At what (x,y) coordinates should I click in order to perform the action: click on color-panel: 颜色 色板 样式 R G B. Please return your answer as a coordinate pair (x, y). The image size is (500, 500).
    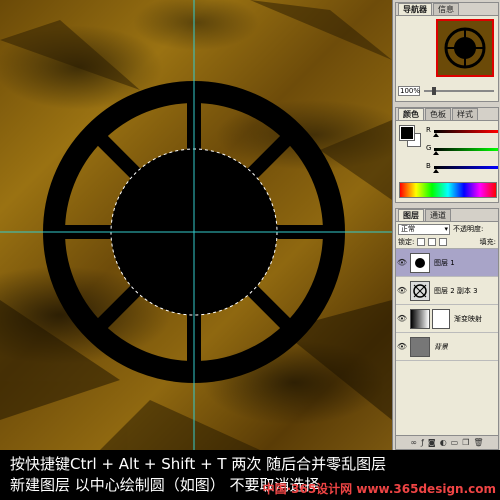
    Looking at the image, I should click on (447, 155).